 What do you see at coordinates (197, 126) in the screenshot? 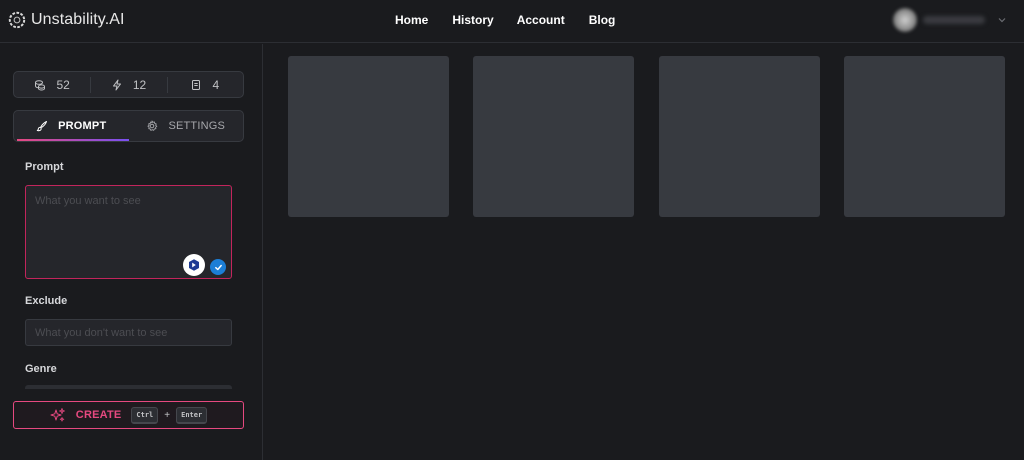
I see `tab-settings-label: SETTINGS` at bounding box center [197, 126].